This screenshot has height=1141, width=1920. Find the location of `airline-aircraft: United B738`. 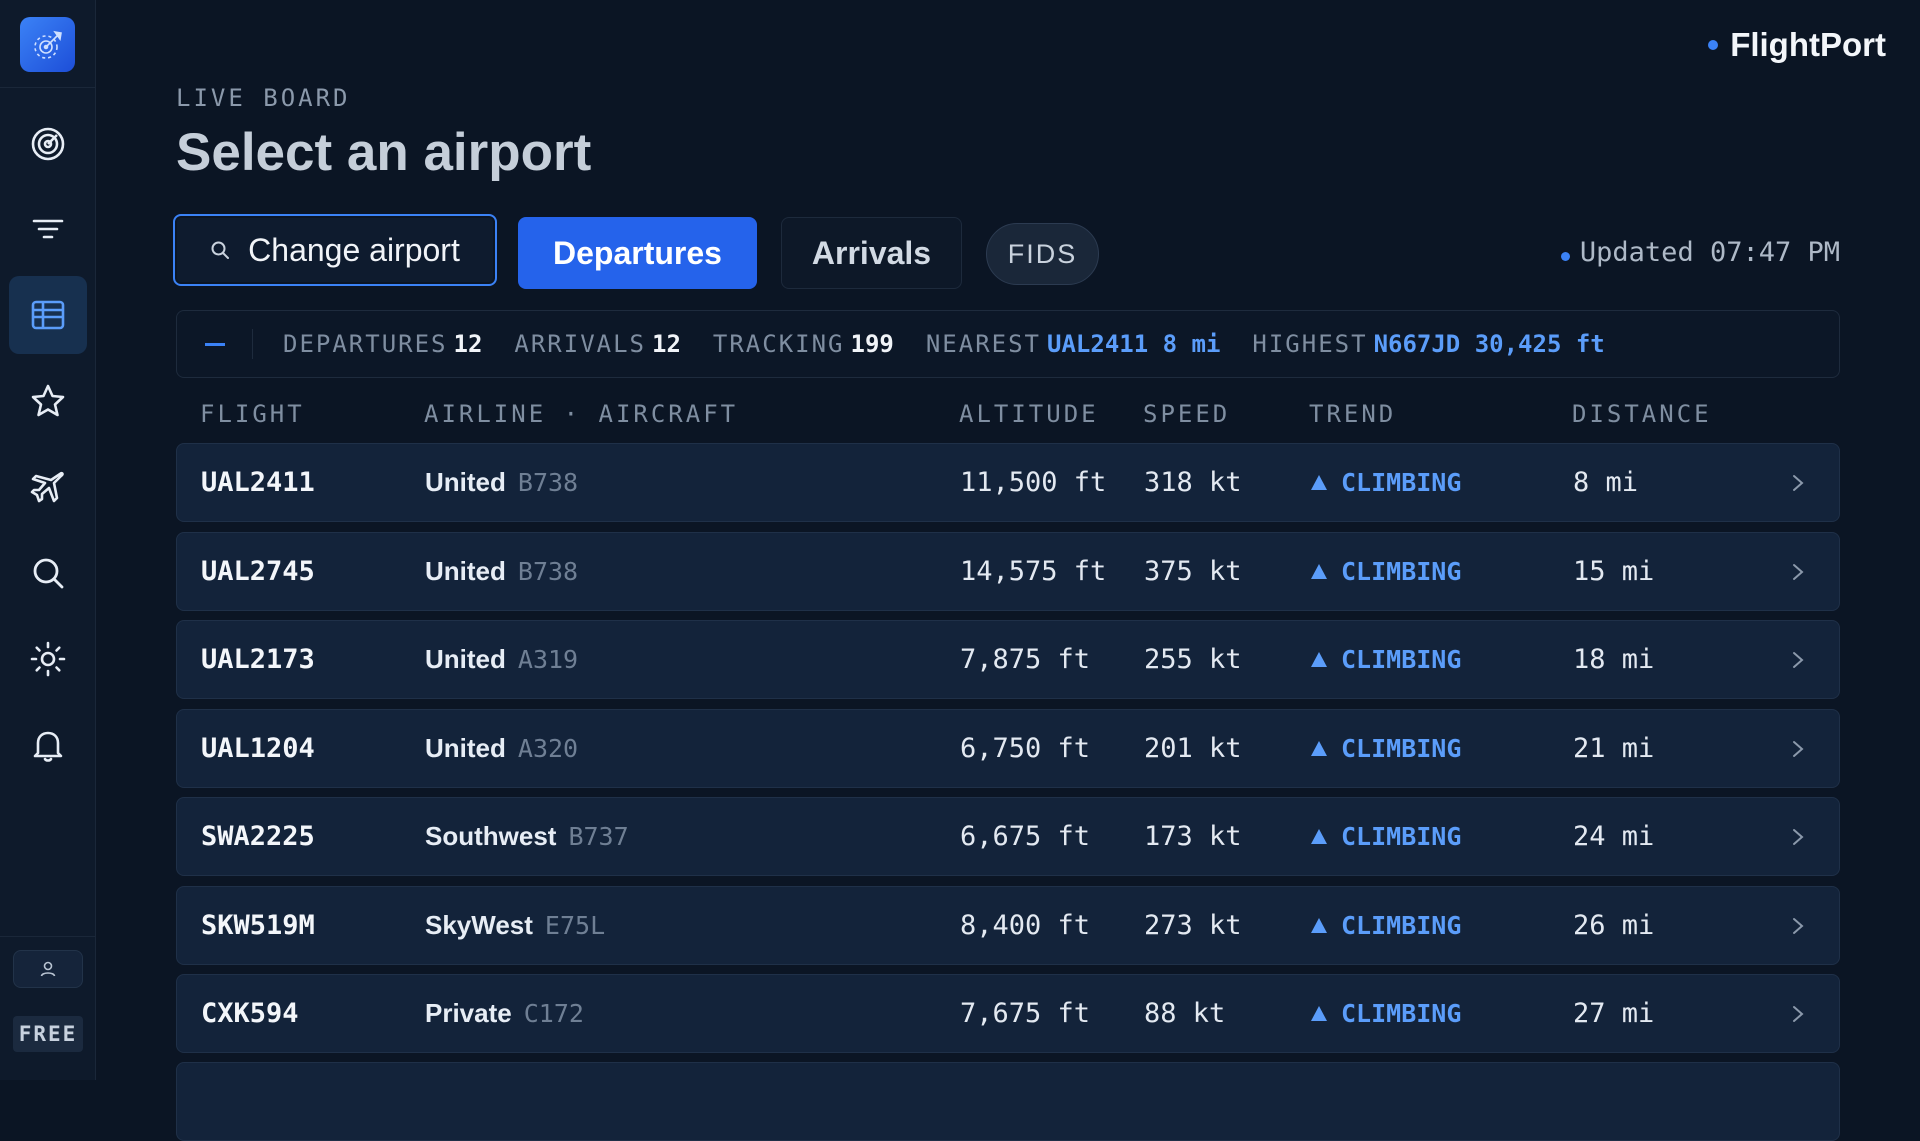

airline-aircraft: United B738 is located at coordinates (501, 571).